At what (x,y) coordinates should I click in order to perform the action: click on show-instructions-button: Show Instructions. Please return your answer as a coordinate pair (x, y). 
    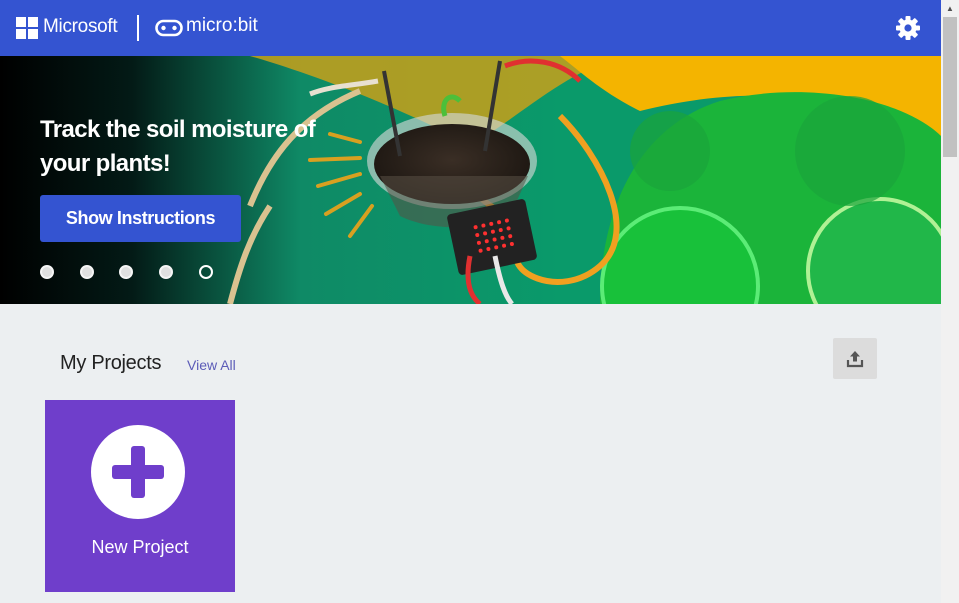
    Looking at the image, I should click on (140, 218).